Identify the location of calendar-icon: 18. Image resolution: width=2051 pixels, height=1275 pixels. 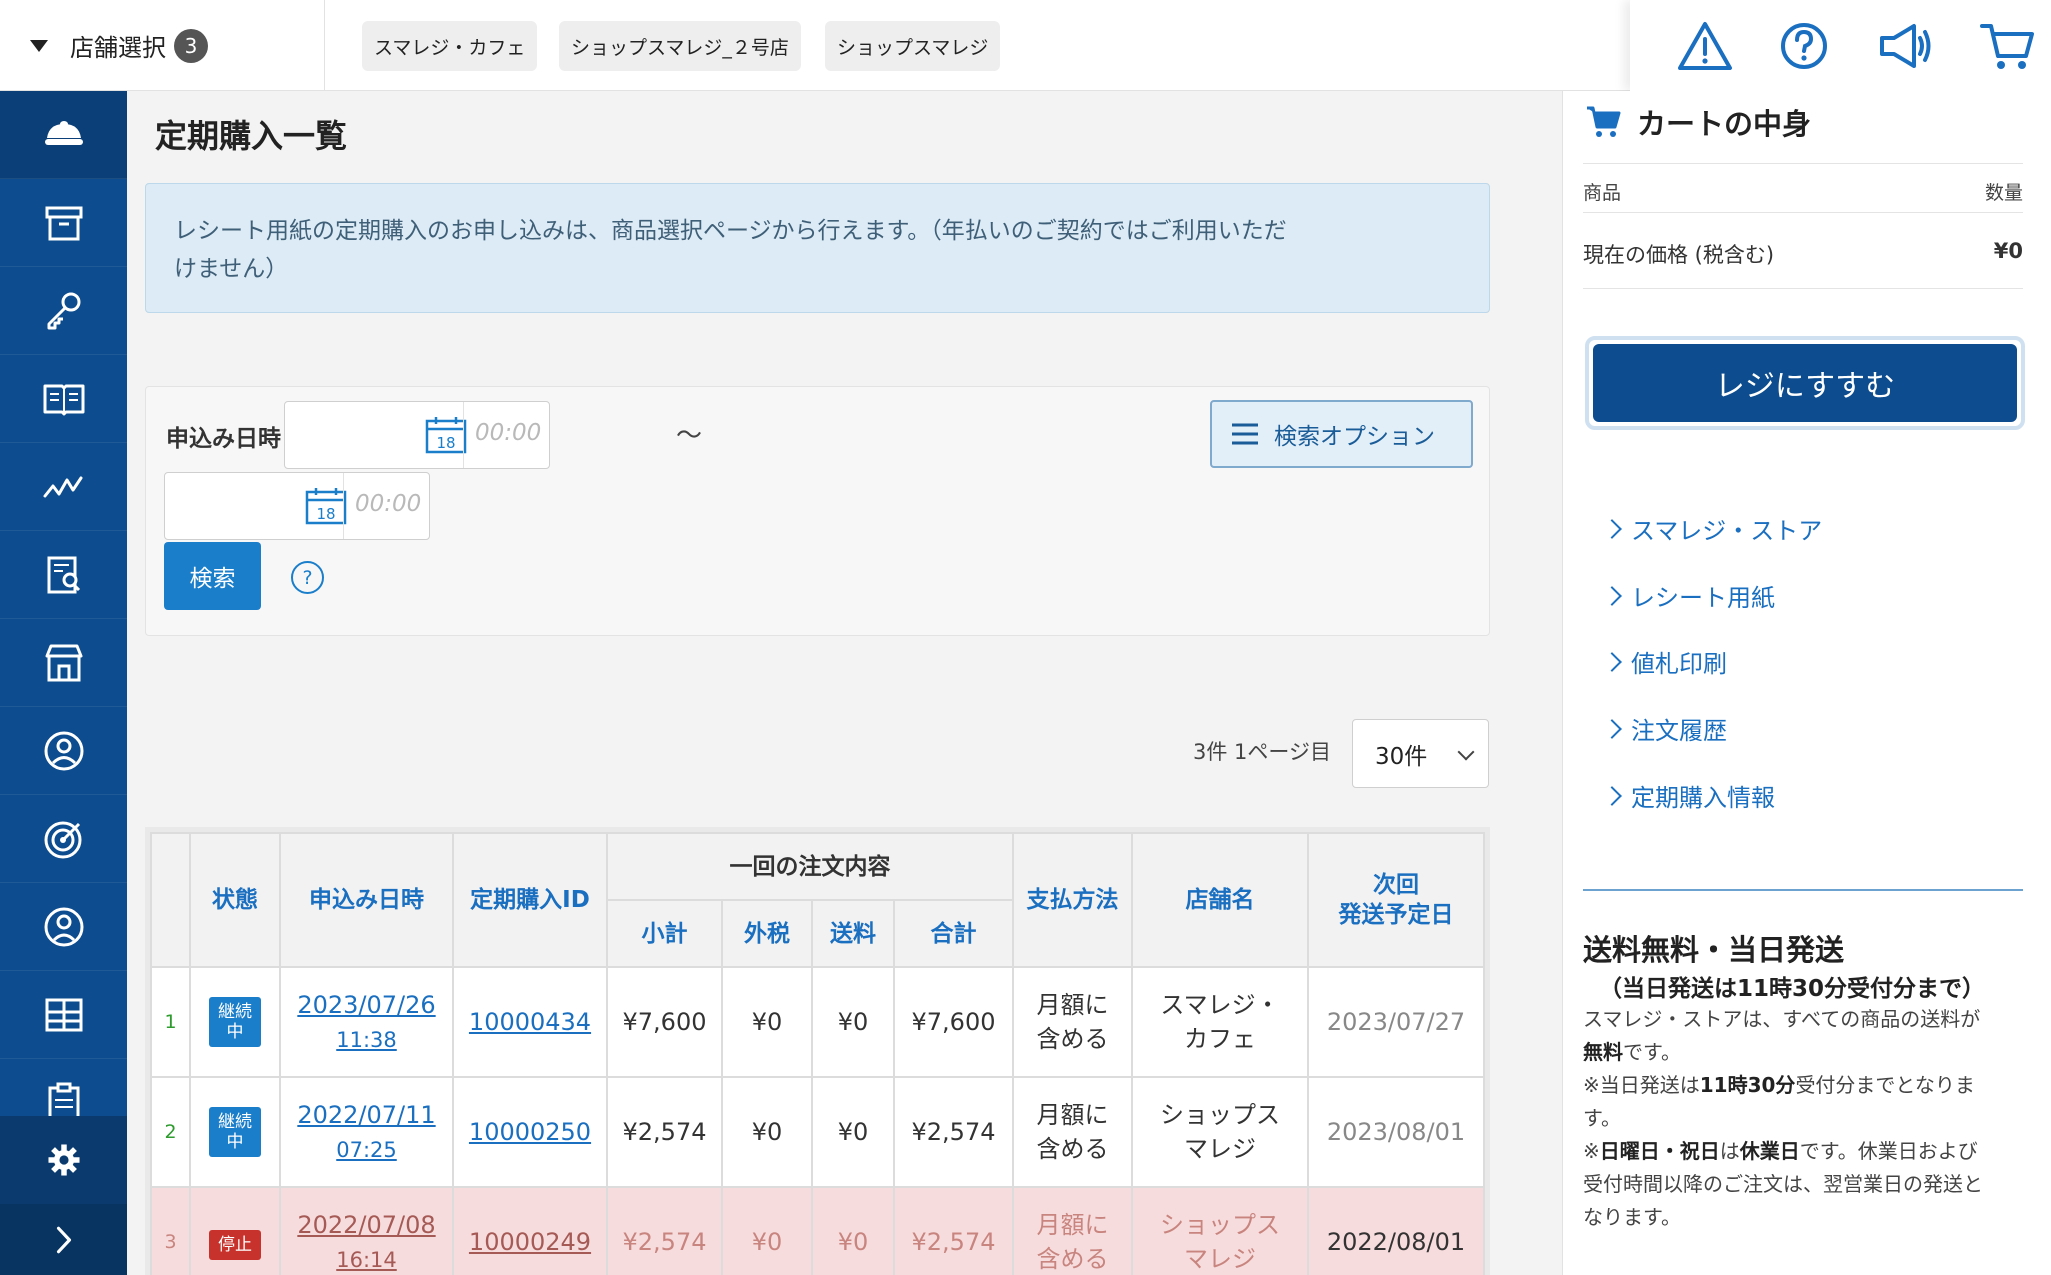
(446, 435).